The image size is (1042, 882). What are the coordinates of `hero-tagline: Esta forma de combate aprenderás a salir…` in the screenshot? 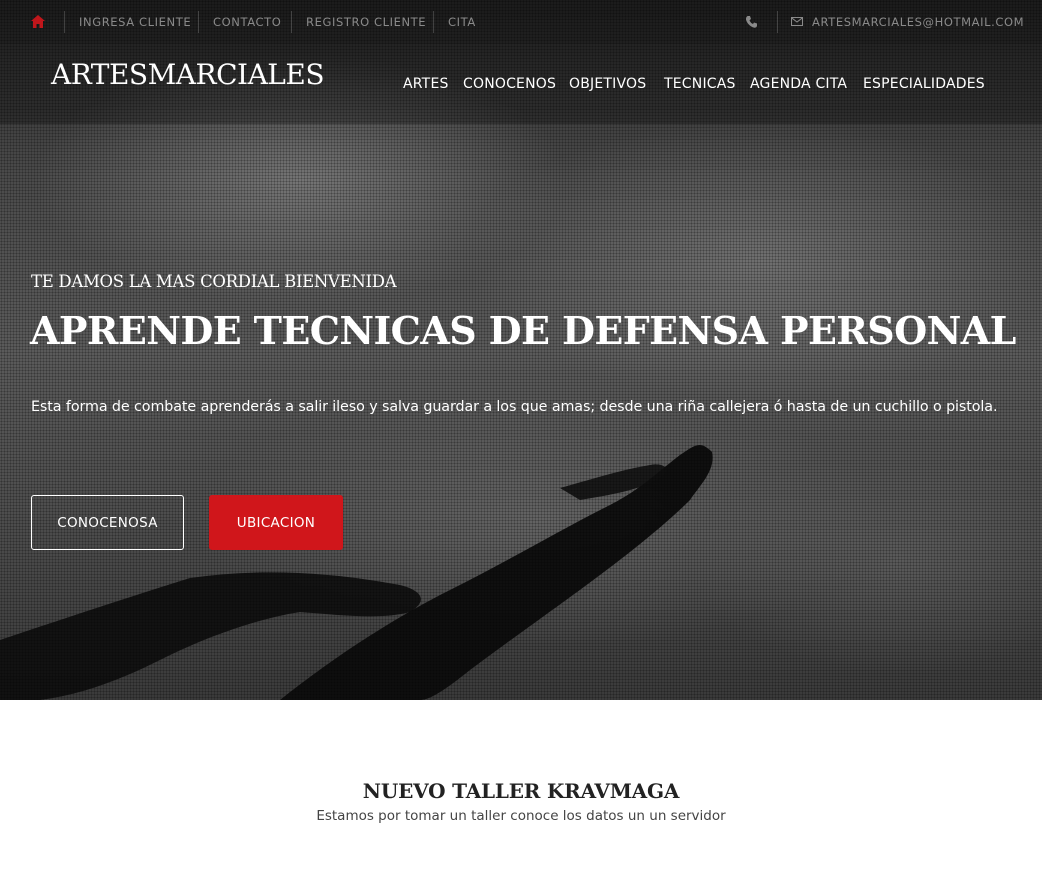 It's located at (514, 407).